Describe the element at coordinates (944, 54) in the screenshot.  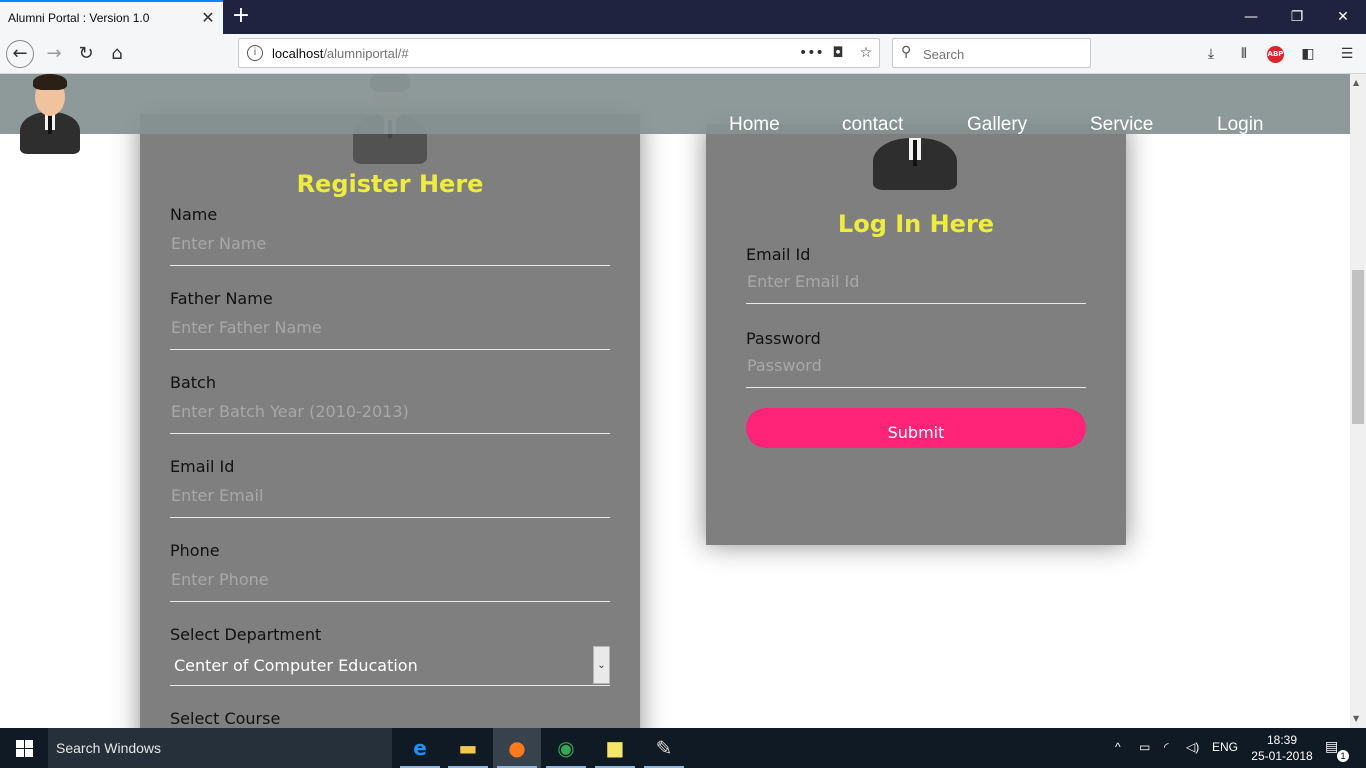
I see `search-placeholder: Search` at that location.